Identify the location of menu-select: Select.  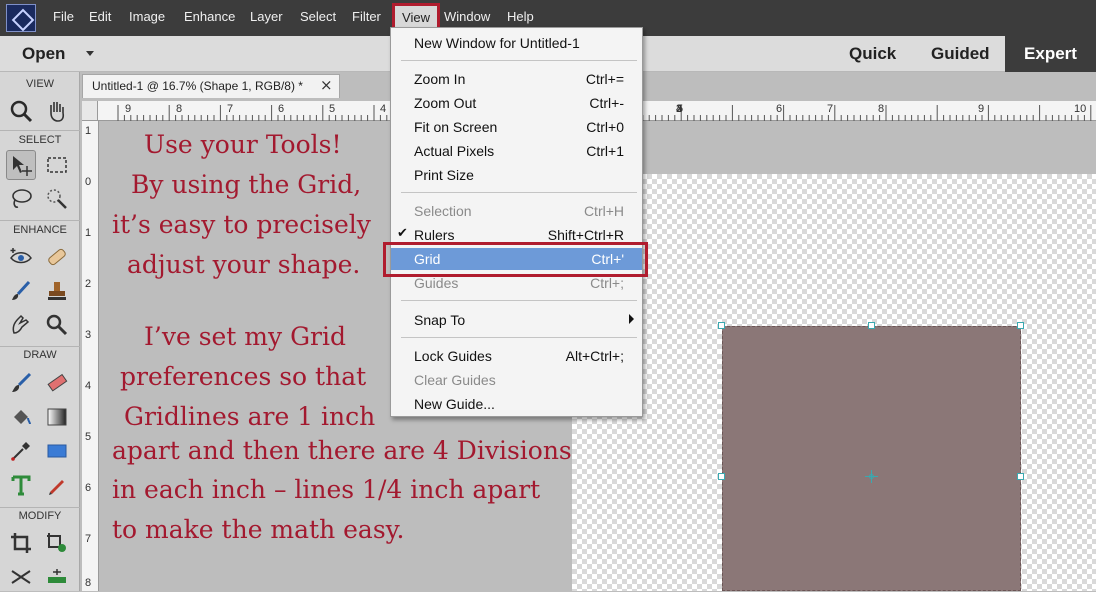
(318, 16).